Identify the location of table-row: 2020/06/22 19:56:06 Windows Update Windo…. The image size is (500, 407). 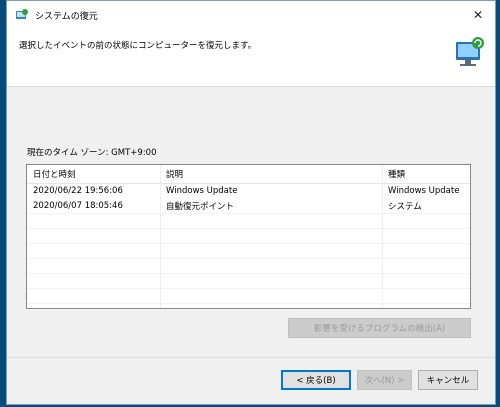
(248, 190).